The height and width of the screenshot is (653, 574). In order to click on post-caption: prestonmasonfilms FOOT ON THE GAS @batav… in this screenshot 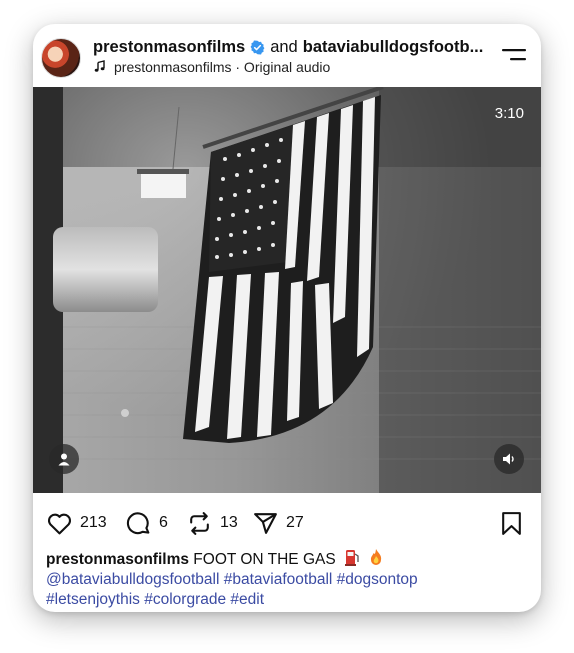, I will do `click(281, 579)`.